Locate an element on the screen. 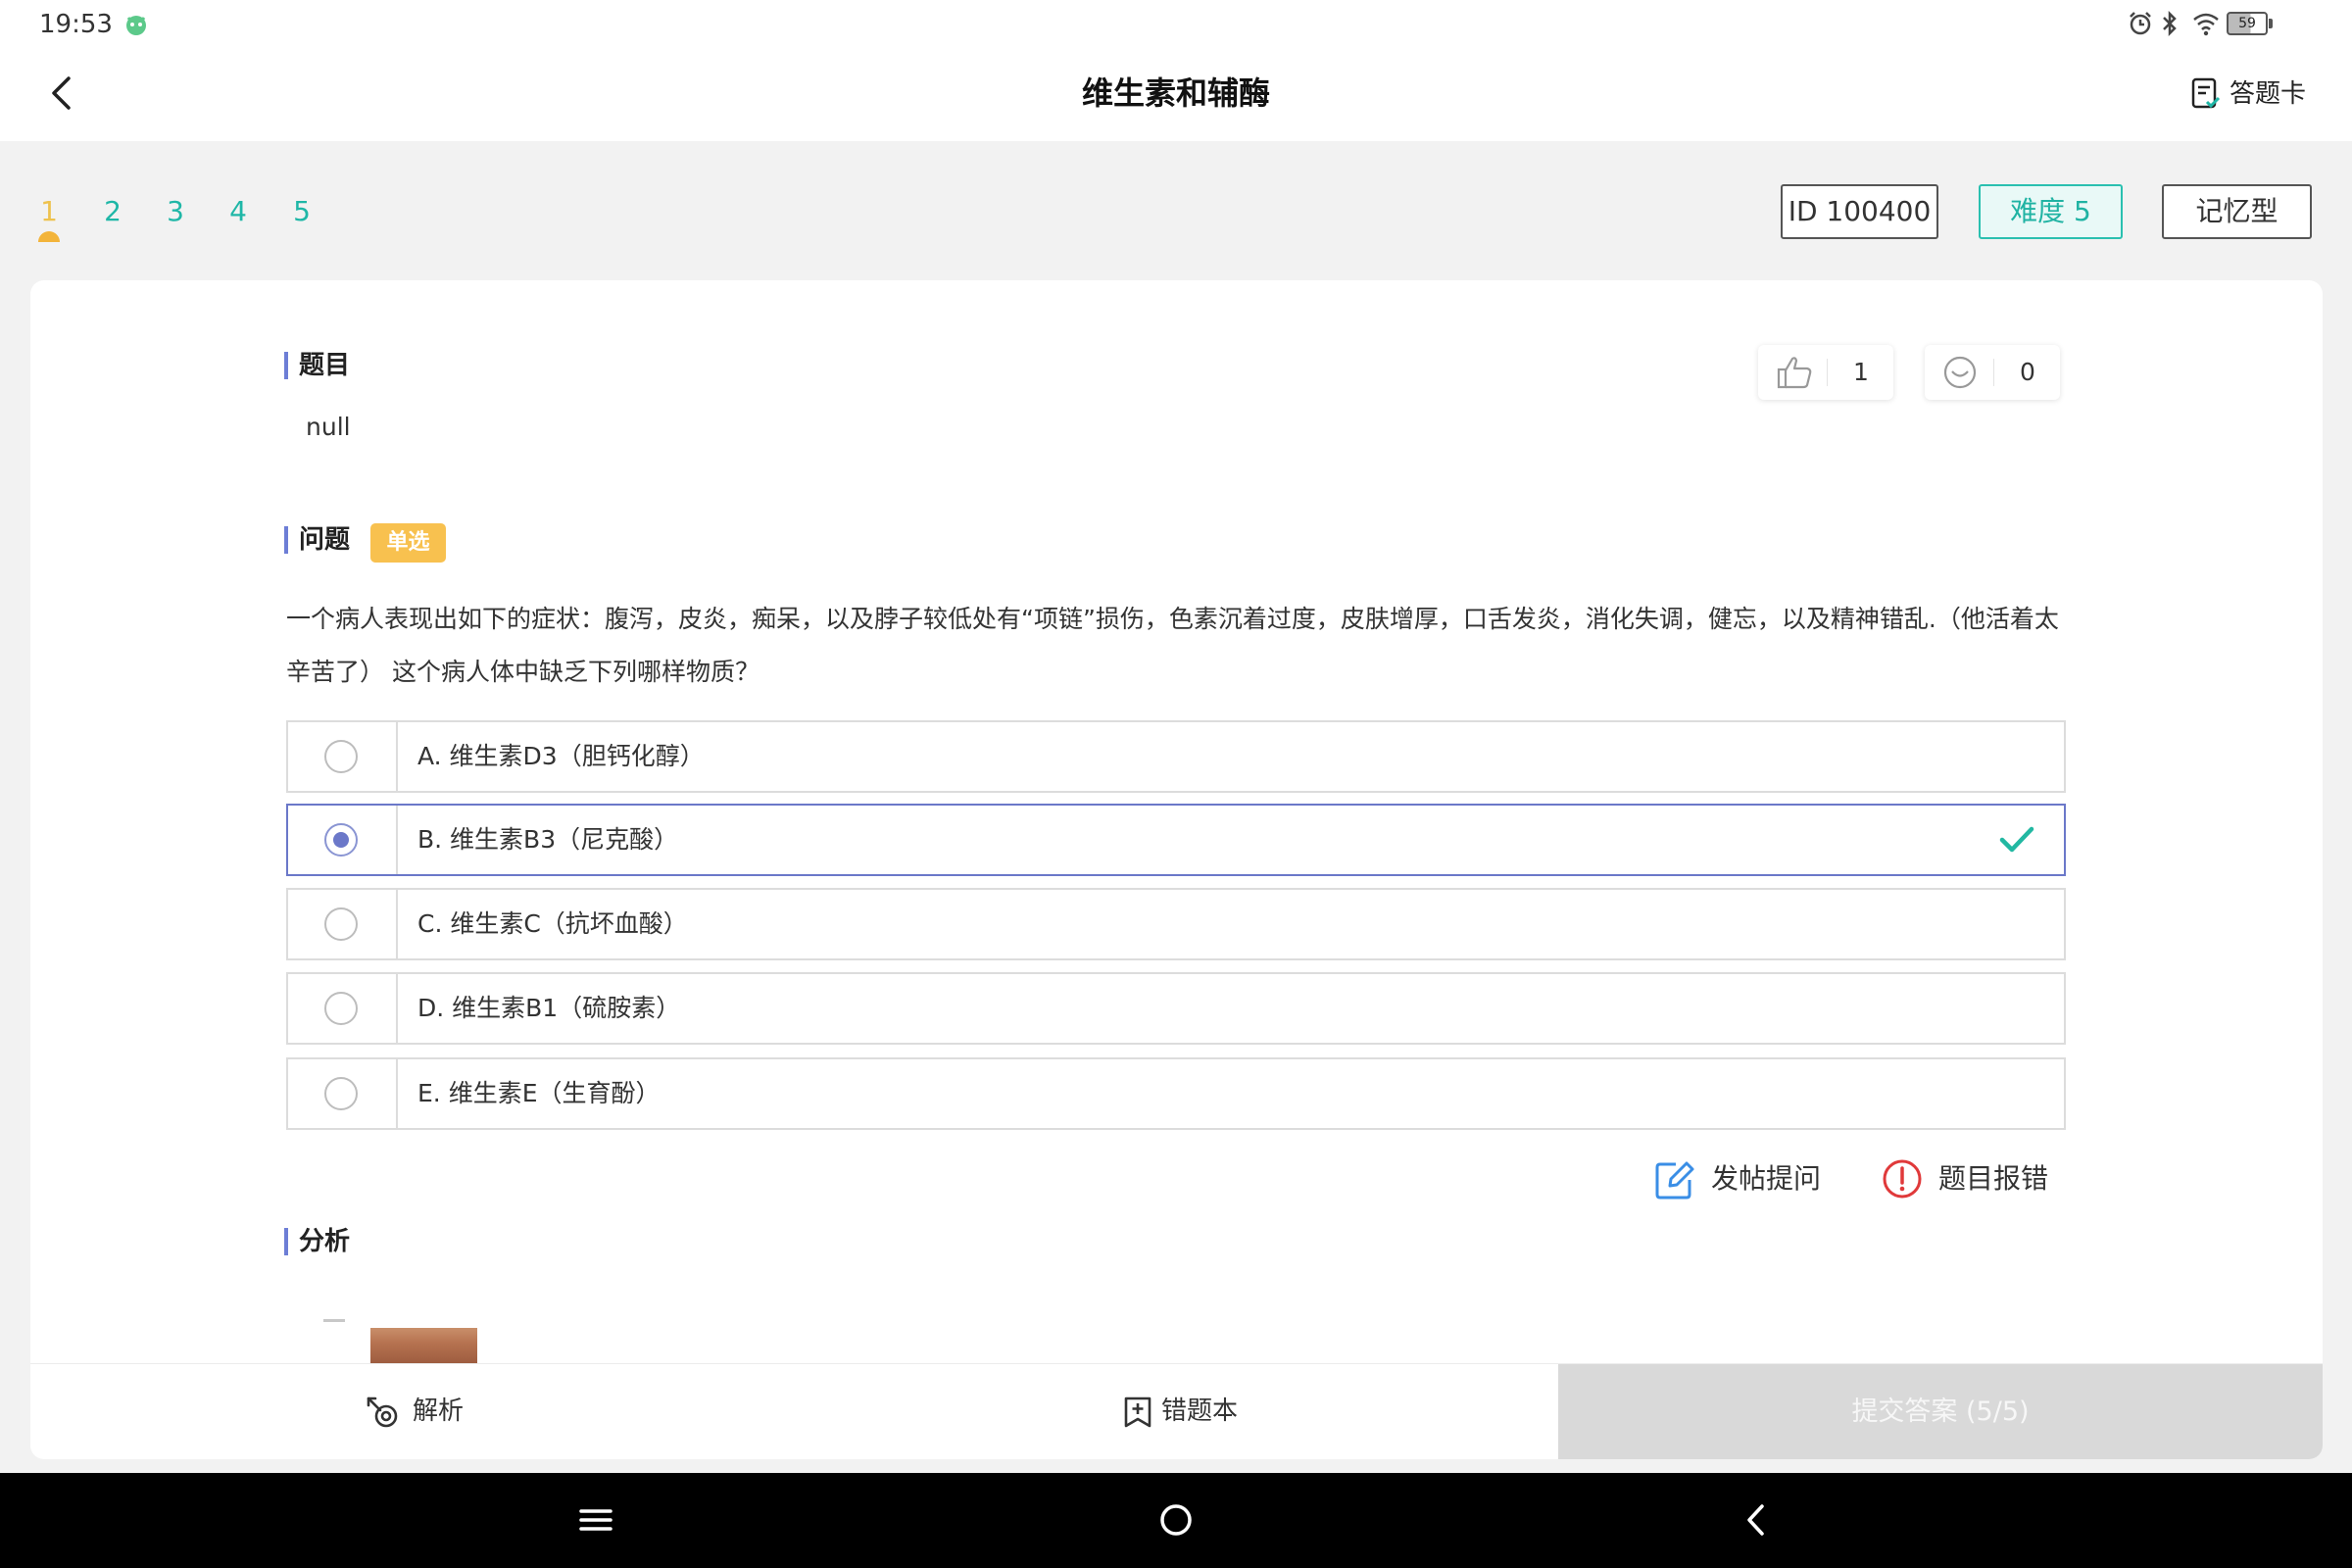 The height and width of the screenshot is (1568, 2352). option-c: C. 维生素C（抗坏血酸） is located at coordinates (1176, 924).